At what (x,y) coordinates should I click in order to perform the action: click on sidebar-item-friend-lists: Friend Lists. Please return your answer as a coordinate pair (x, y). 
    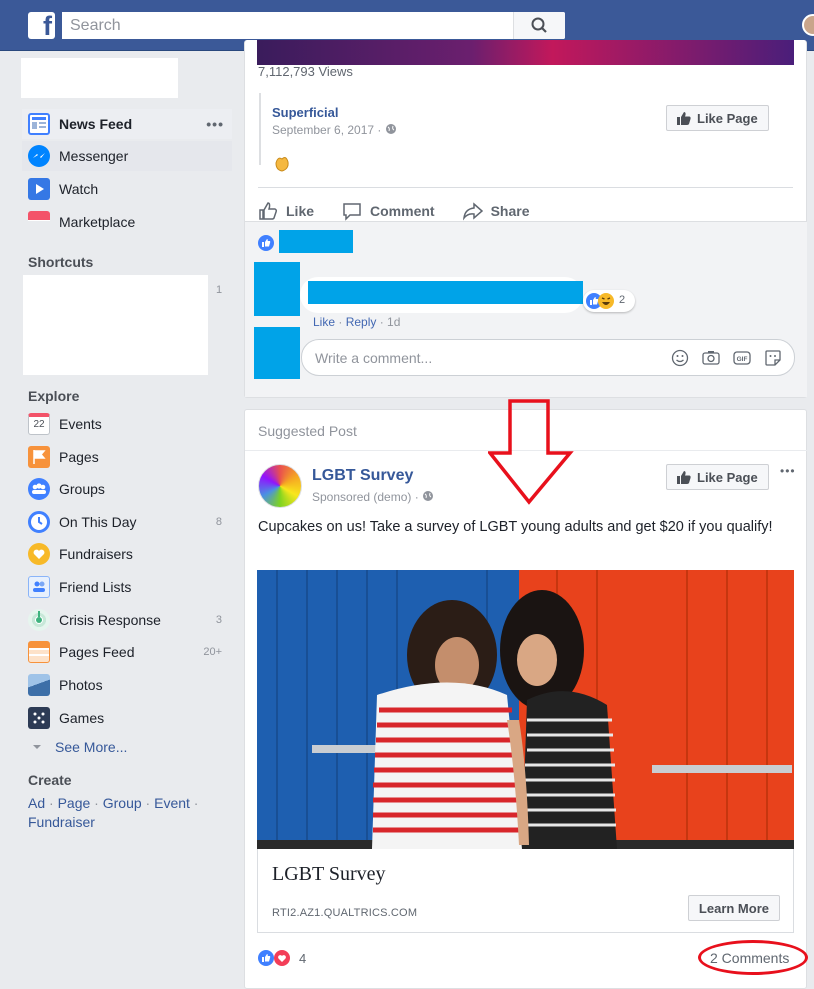
    Looking at the image, I should click on (127, 587).